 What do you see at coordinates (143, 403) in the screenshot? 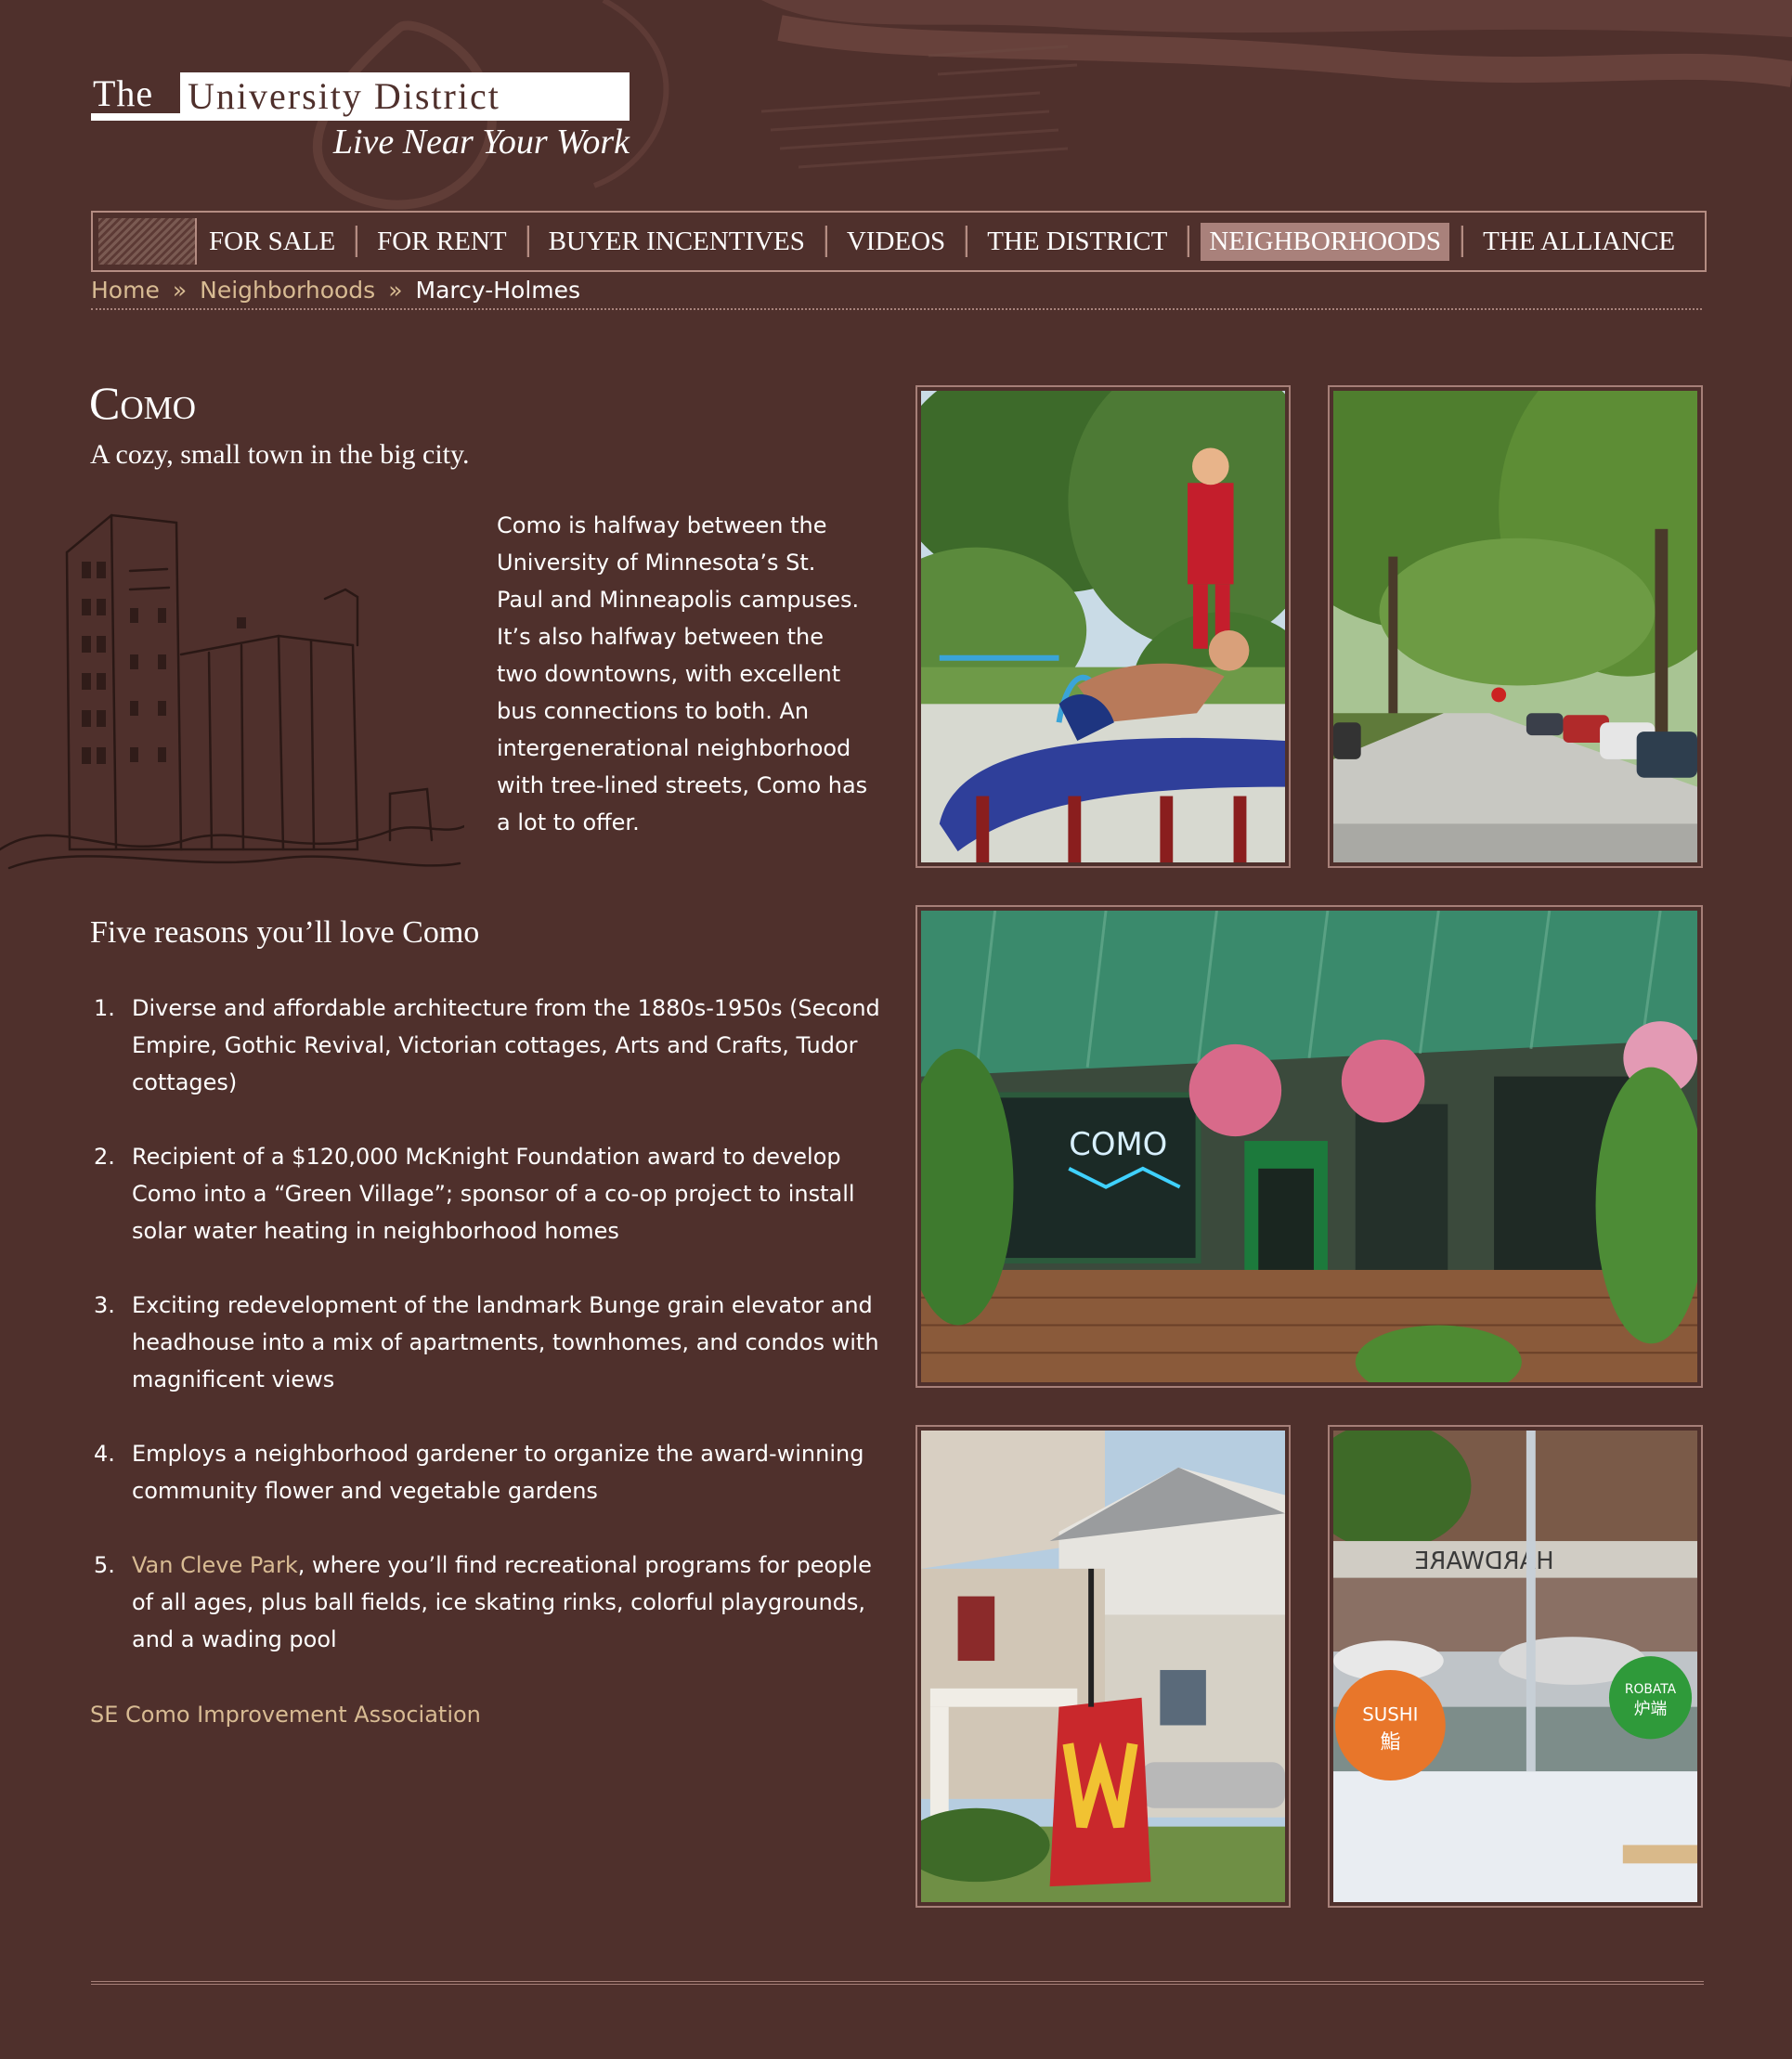
I see `page-title: Como` at bounding box center [143, 403].